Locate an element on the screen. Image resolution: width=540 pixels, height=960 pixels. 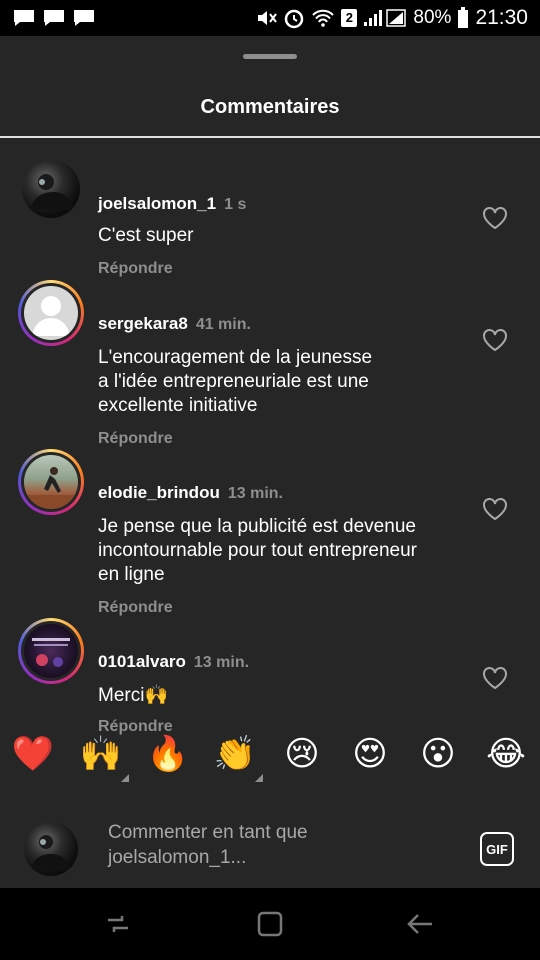
username-text: sergekara8 is located at coordinates (143, 323).